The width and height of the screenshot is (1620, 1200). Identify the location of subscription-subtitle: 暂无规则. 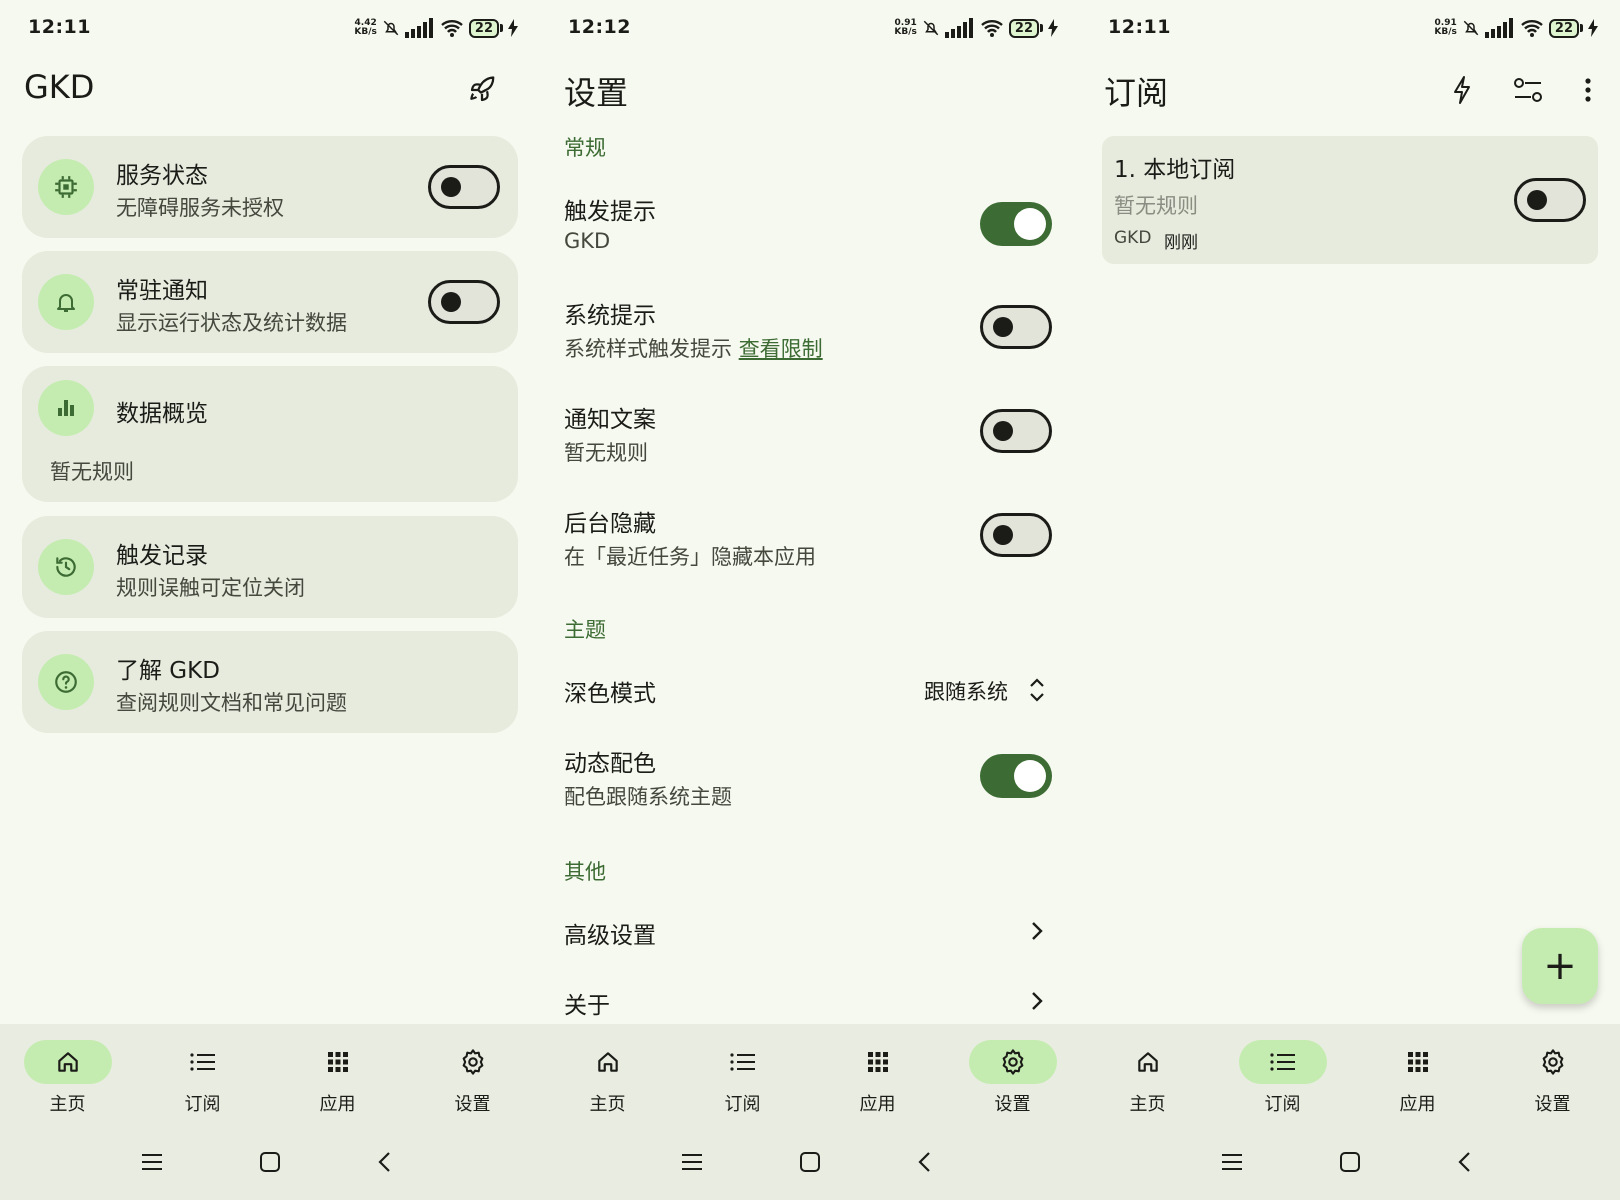
(1156, 206).